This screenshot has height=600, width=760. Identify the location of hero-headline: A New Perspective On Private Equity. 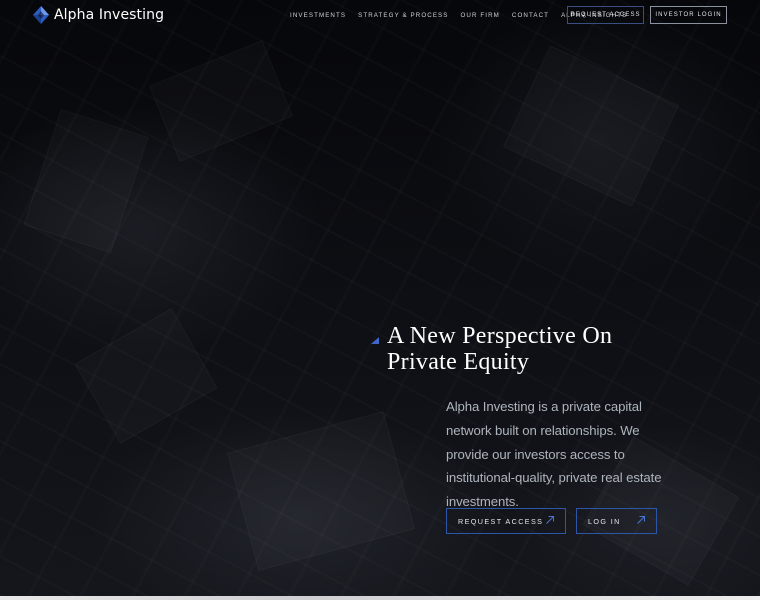
(552, 349).